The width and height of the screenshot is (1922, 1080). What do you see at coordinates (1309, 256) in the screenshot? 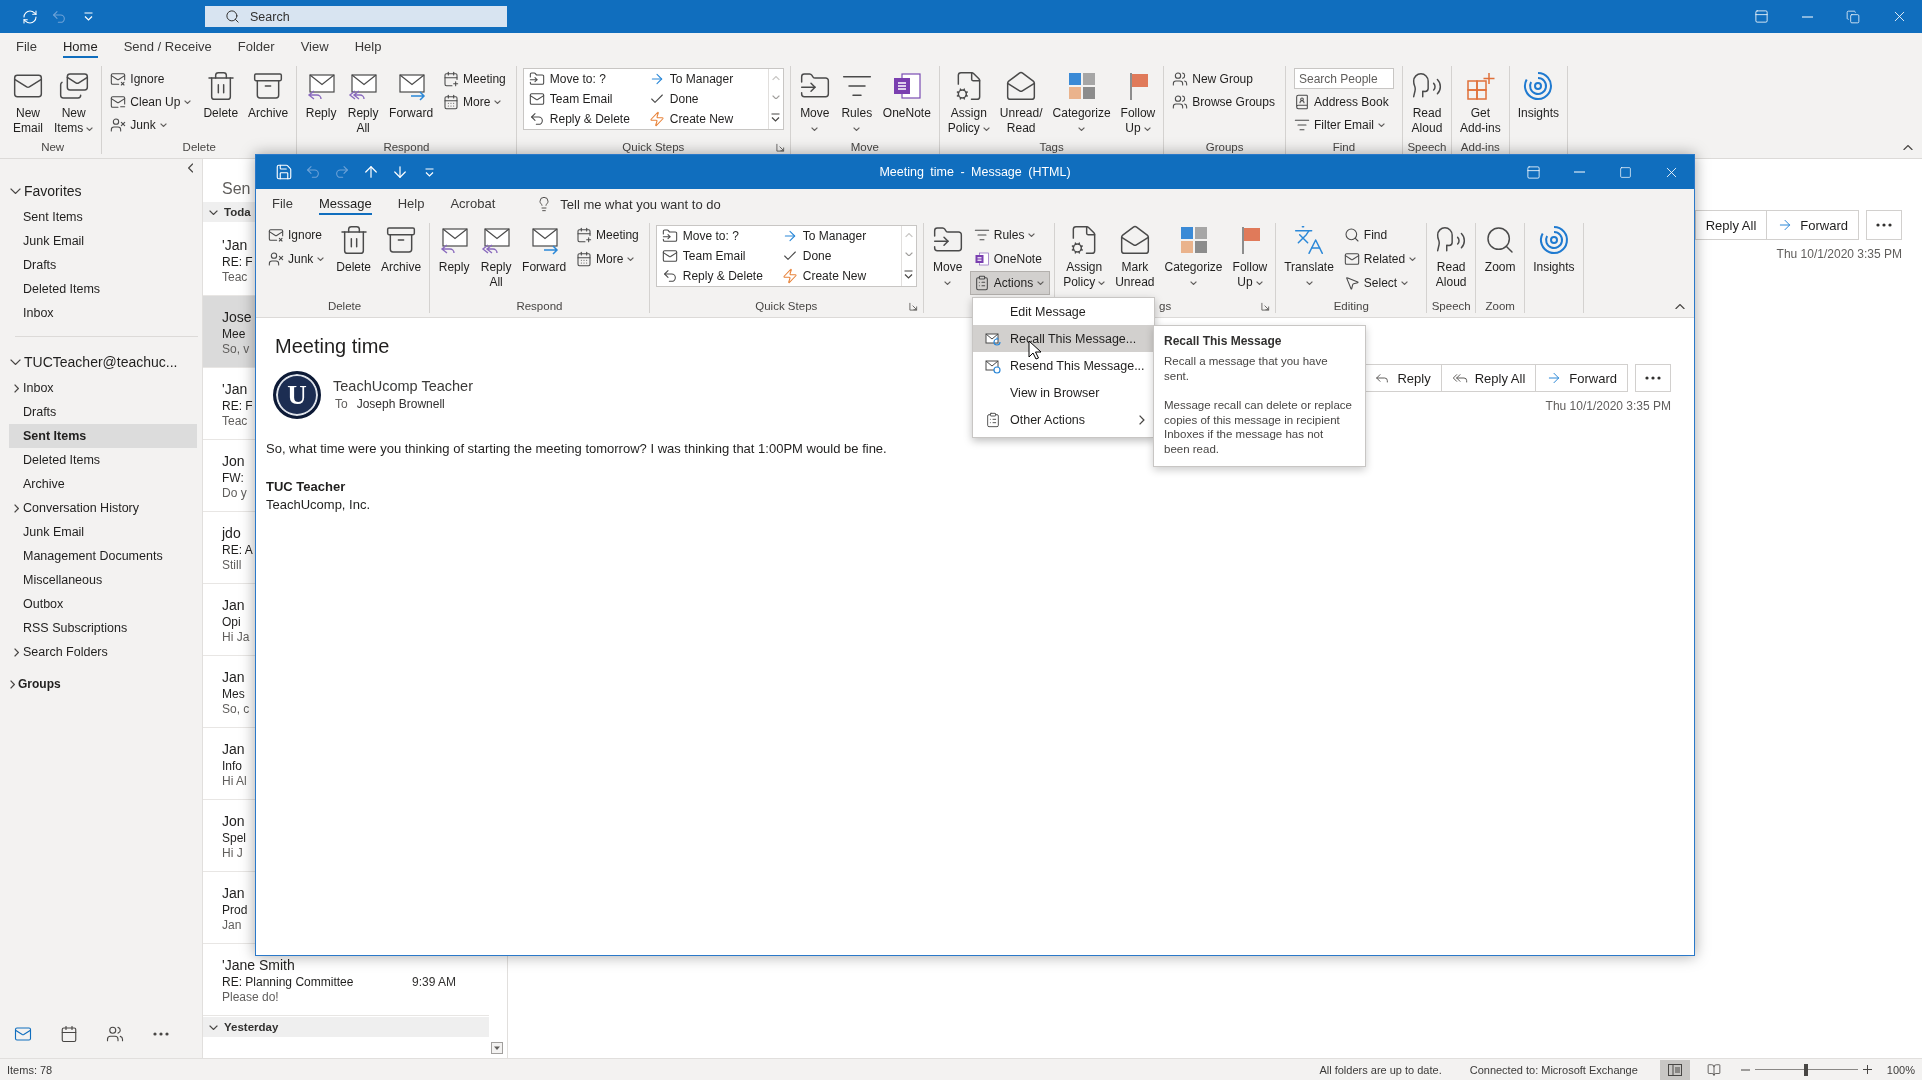
I see `ribbon-button: Translate` at bounding box center [1309, 256].